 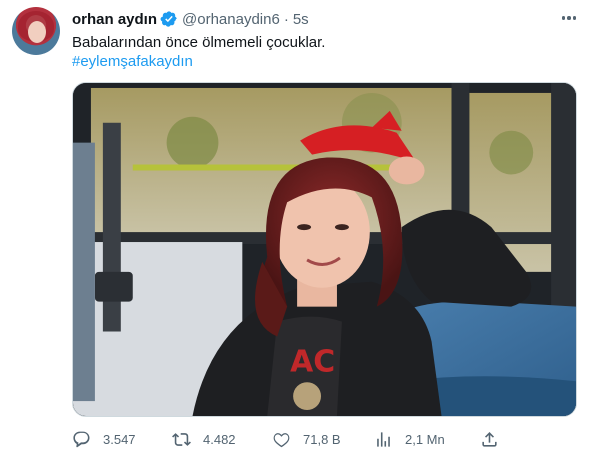 What do you see at coordinates (281, 439) in the screenshot?
I see `heart-icon` at bounding box center [281, 439].